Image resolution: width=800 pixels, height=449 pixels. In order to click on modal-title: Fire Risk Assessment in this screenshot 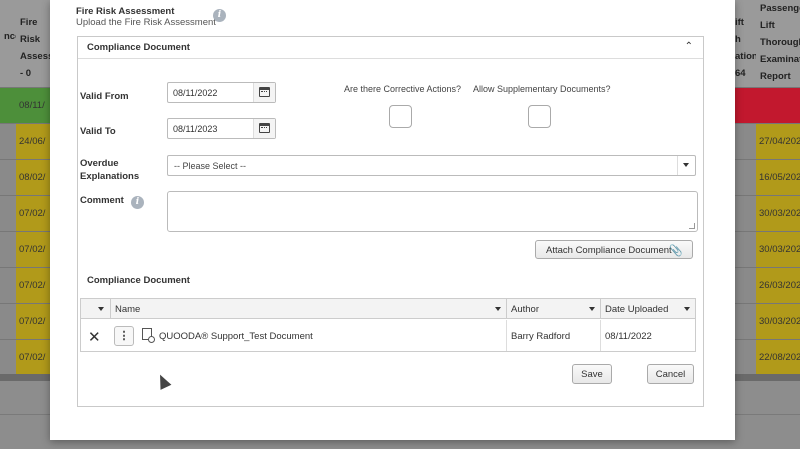, I will do `click(125, 11)`.